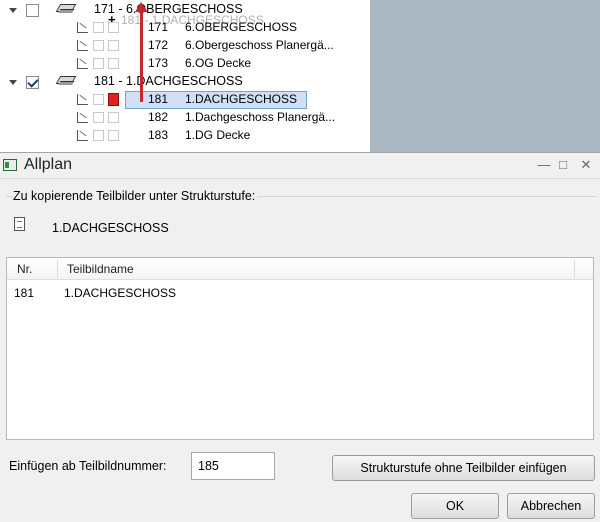 The width and height of the screenshot is (600, 522). I want to click on dialog-title: Allplan, so click(48, 164).